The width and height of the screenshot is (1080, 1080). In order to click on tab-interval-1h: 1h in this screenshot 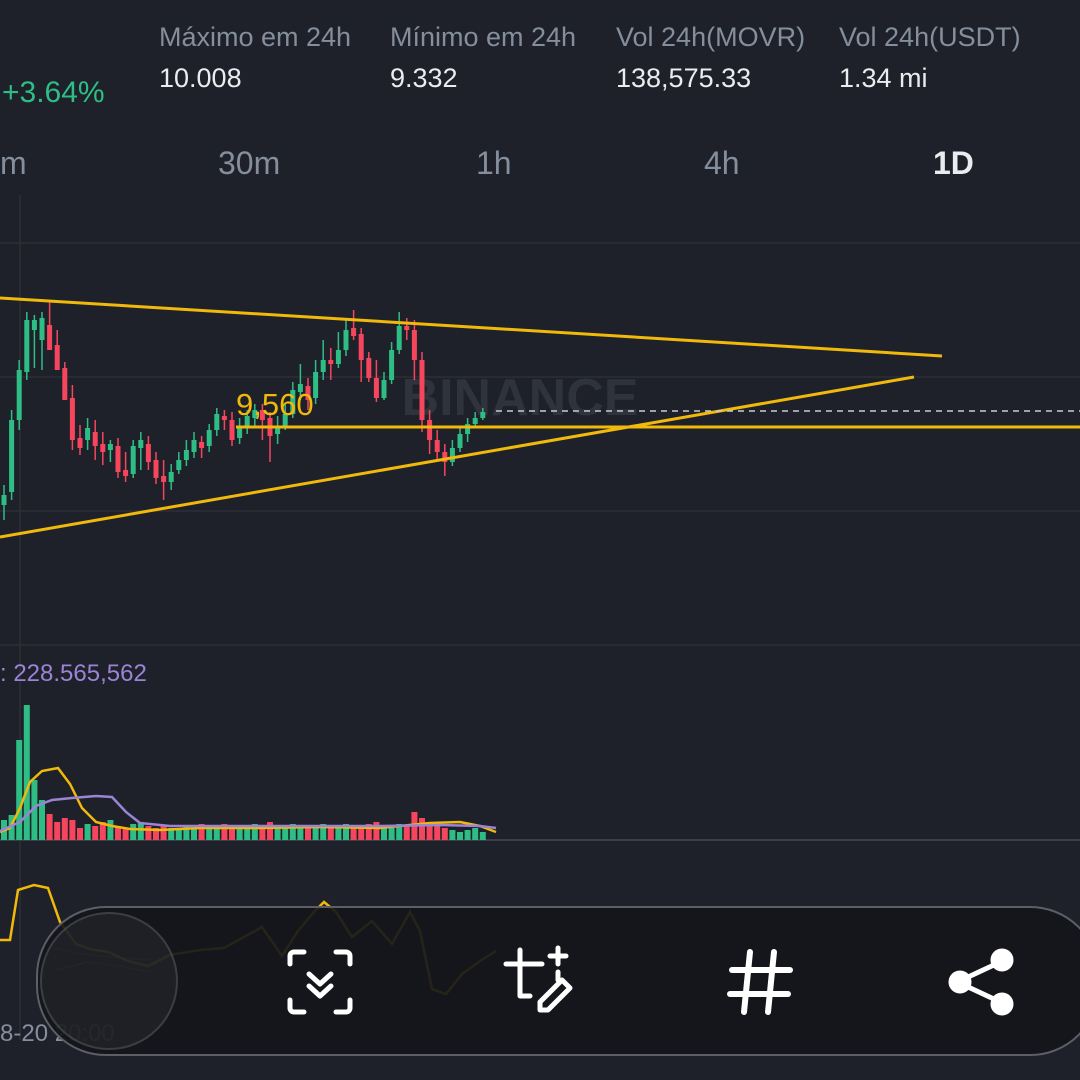, I will do `click(494, 163)`.